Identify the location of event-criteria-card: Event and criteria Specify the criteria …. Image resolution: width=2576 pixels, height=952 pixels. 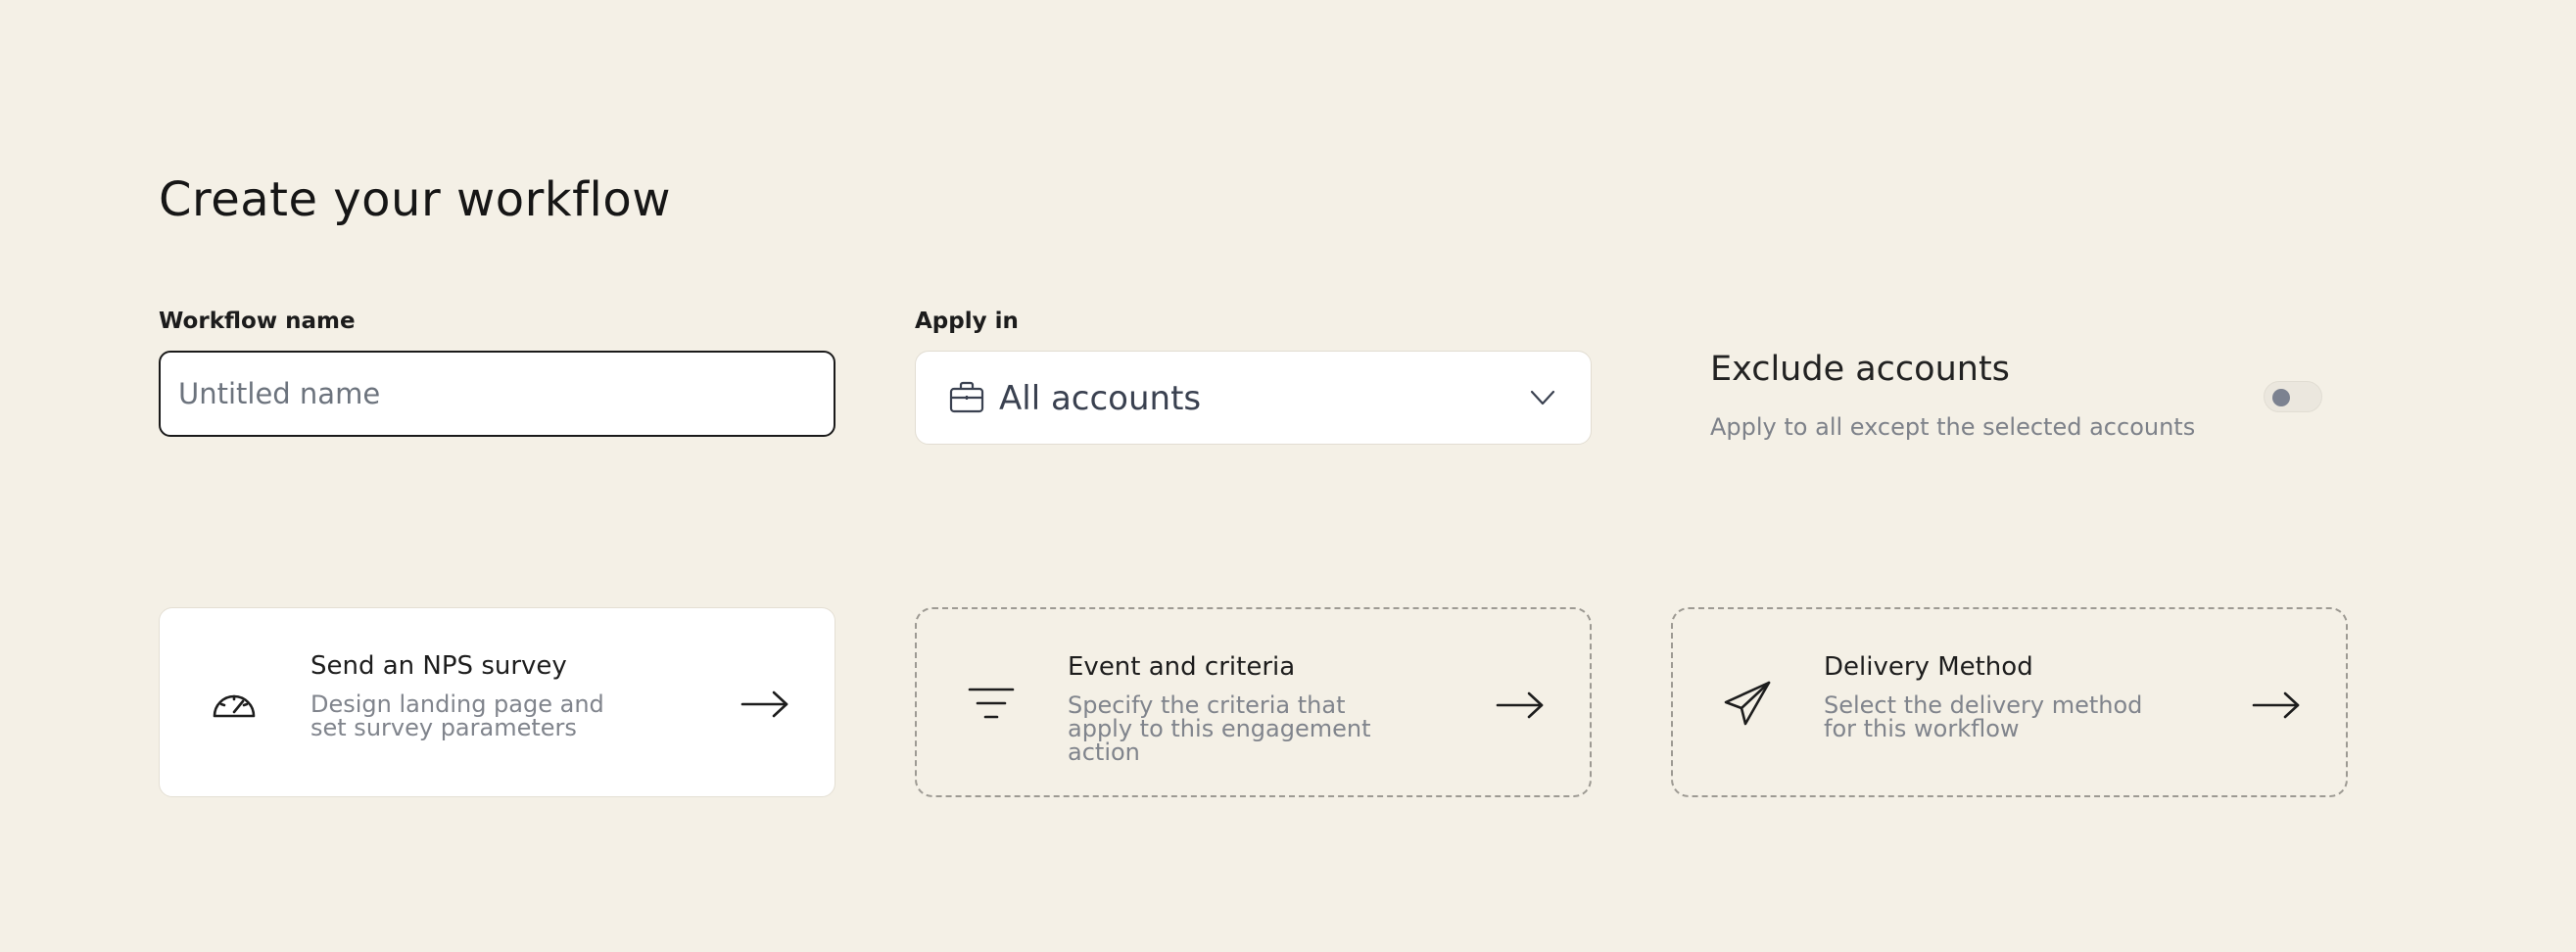
(1253, 702).